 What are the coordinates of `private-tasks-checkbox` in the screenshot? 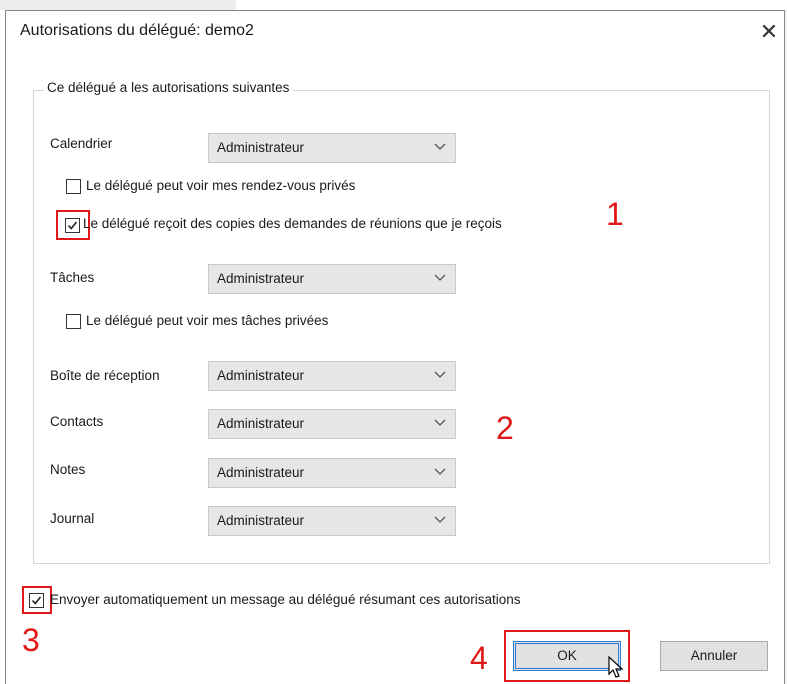 It's located at (73, 321).